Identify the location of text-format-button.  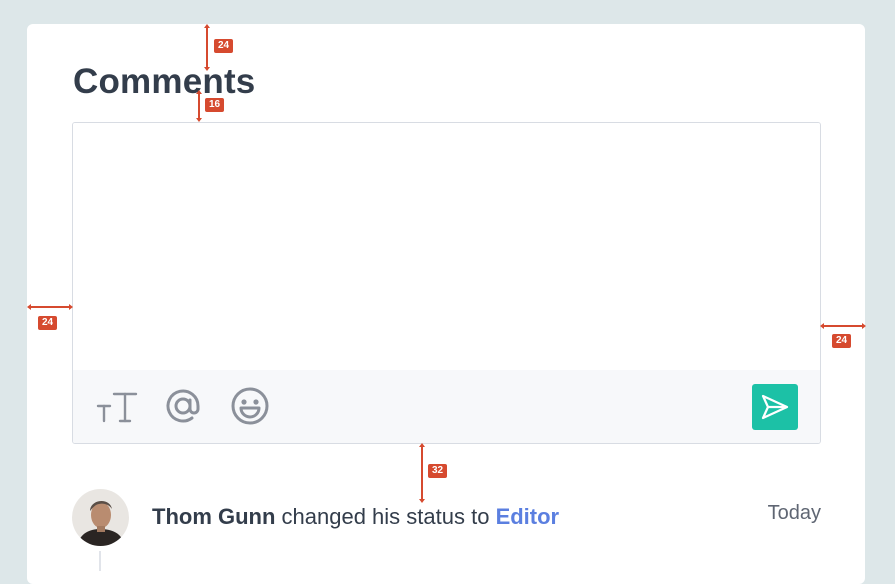
(117, 406).